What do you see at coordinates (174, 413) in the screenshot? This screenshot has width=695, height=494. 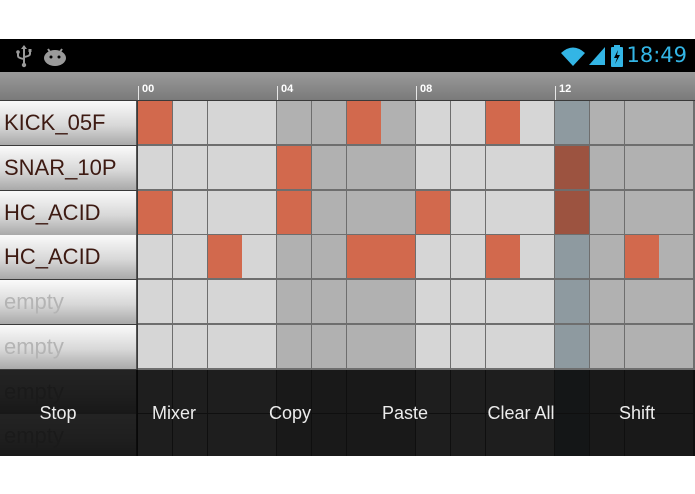 I see `mixer-button: Mixer` at bounding box center [174, 413].